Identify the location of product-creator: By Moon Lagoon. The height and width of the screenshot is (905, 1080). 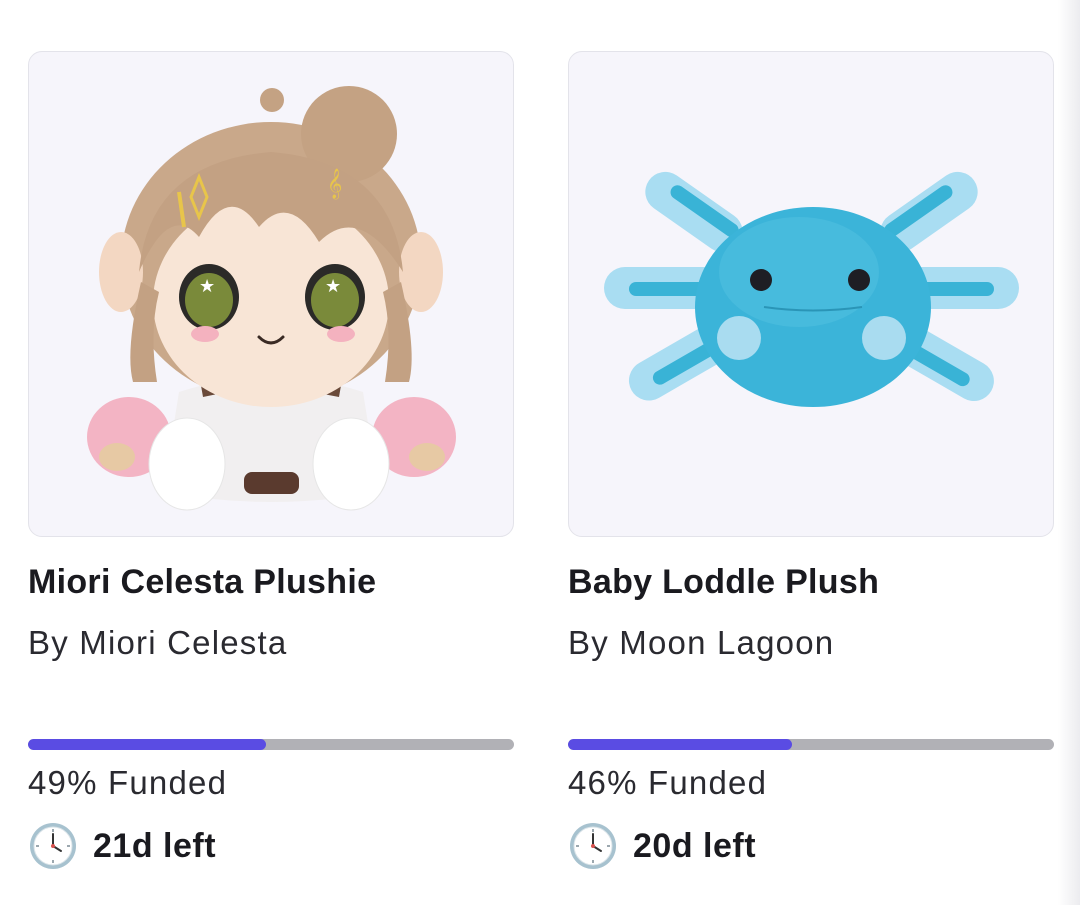
(701, 643).